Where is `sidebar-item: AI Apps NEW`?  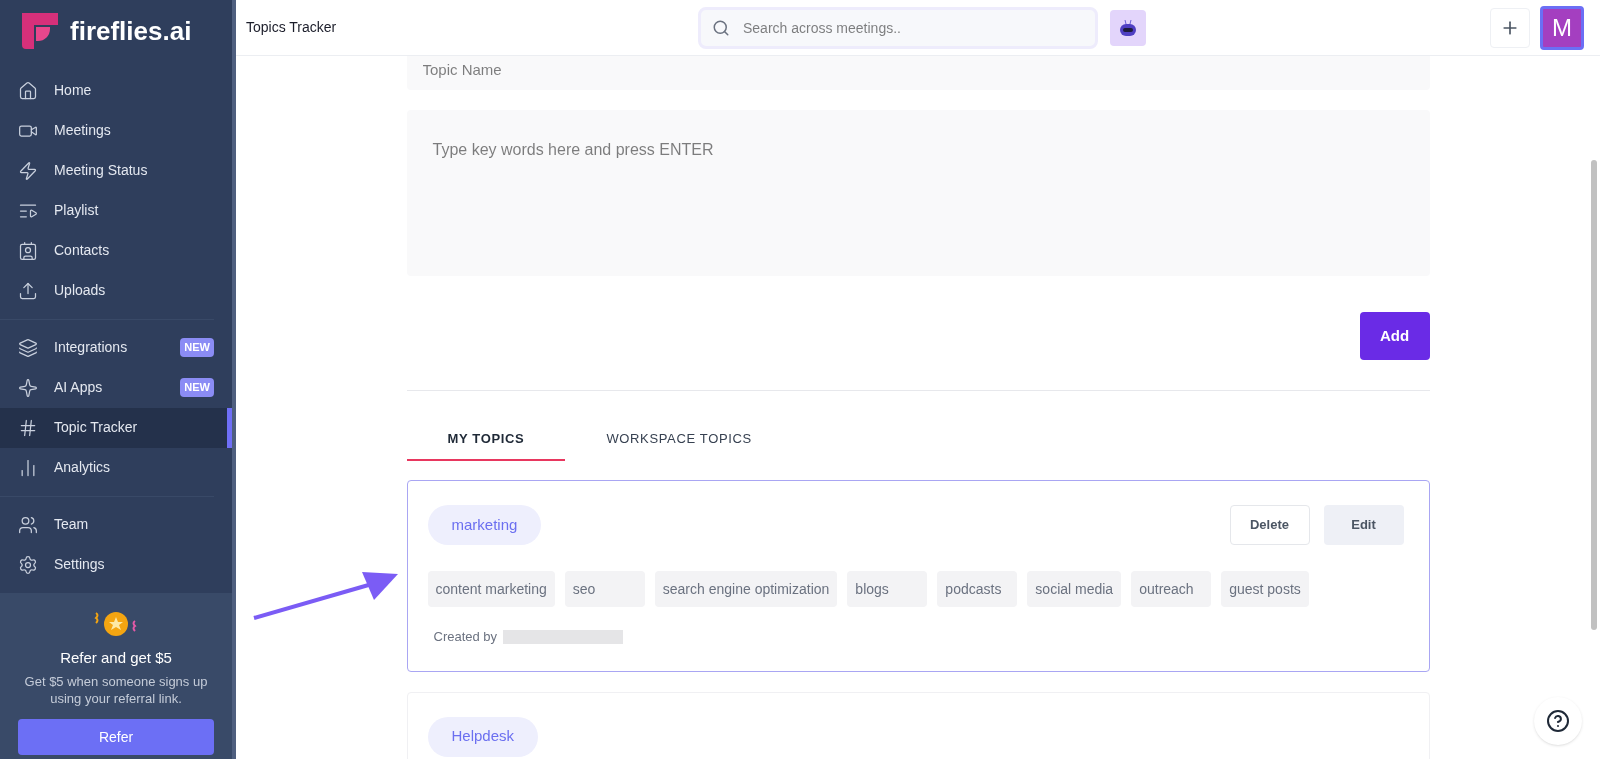
sidebar-item: AI Apps NEW is located at coordinates (116, 387).